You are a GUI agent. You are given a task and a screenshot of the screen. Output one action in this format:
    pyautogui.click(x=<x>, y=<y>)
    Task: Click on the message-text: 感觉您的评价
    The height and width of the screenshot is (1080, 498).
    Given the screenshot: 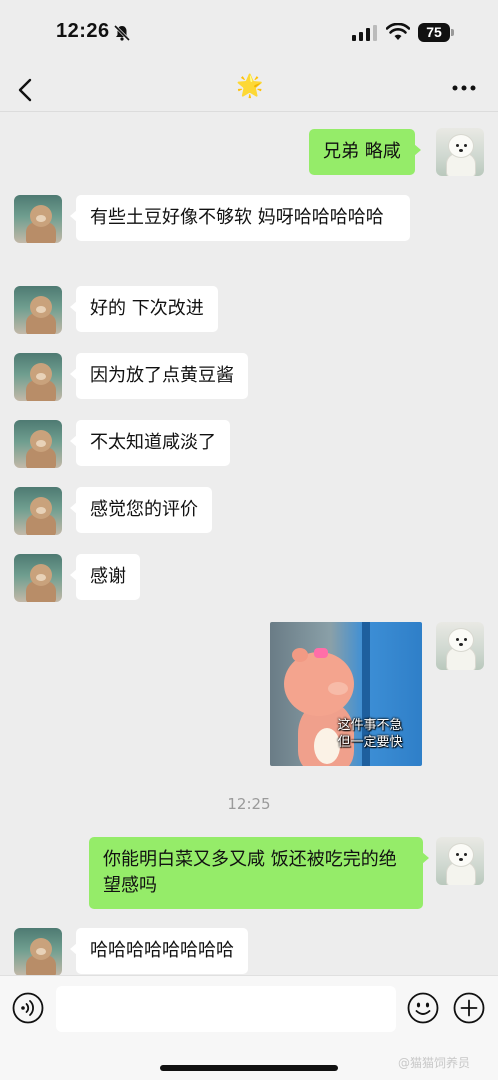 What is the action you would take?
    pyautogui.click(x=144, y=509)
    